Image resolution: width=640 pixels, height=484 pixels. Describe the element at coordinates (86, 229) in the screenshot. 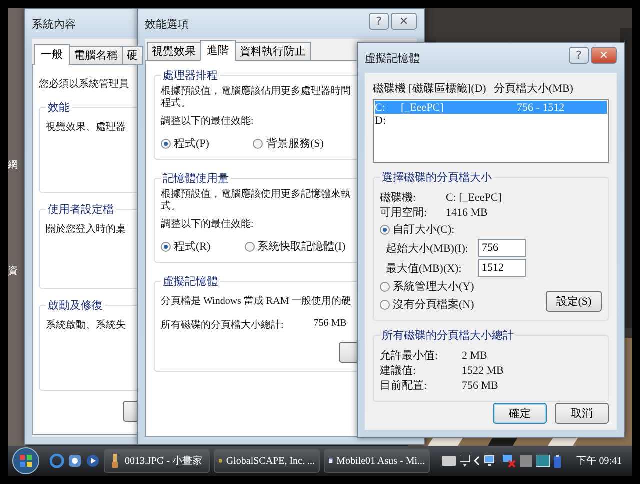

I see `group-description: 關於您登入時的桌` at that location.